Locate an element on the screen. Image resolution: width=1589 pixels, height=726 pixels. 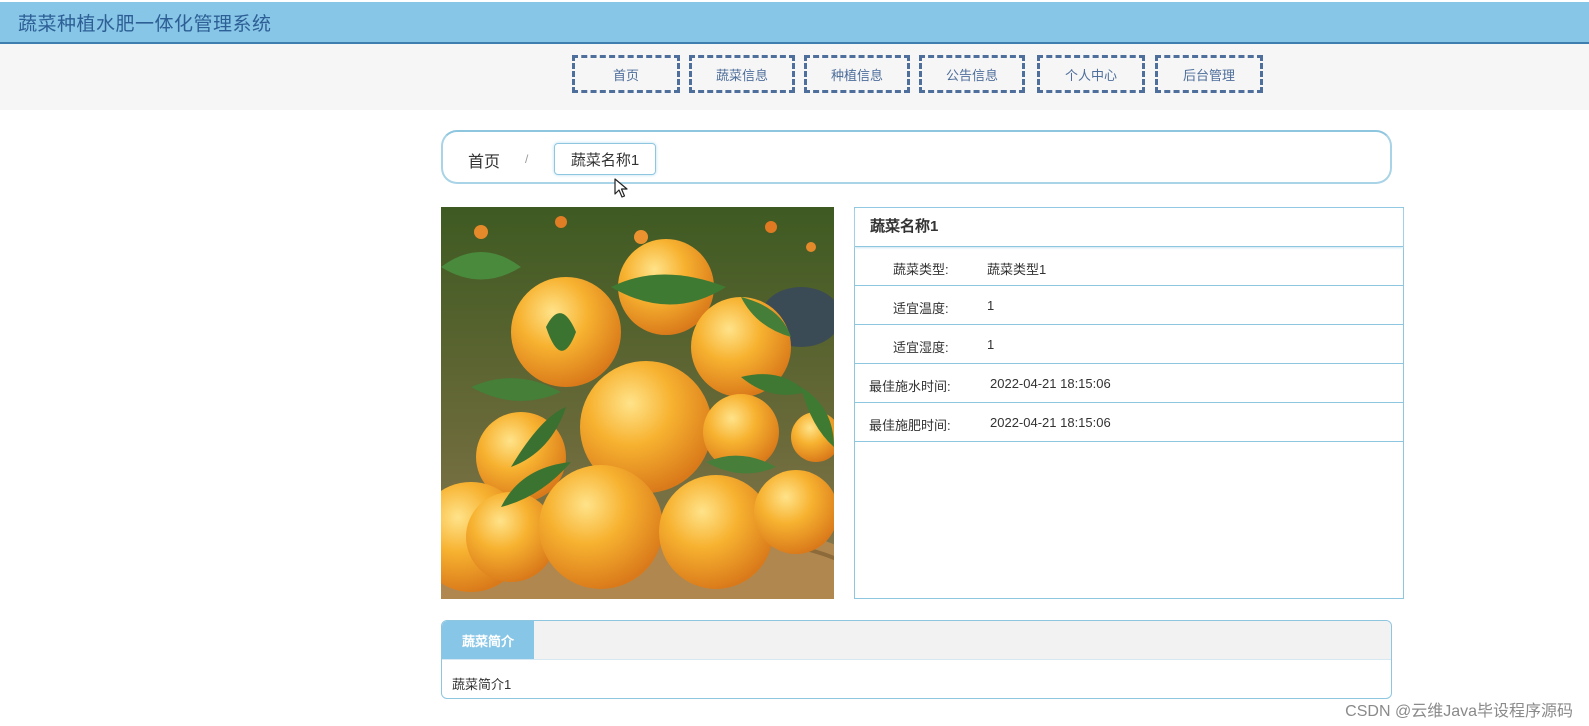
detail-label: 适宜湿度: is located at coordinates (921, 347).